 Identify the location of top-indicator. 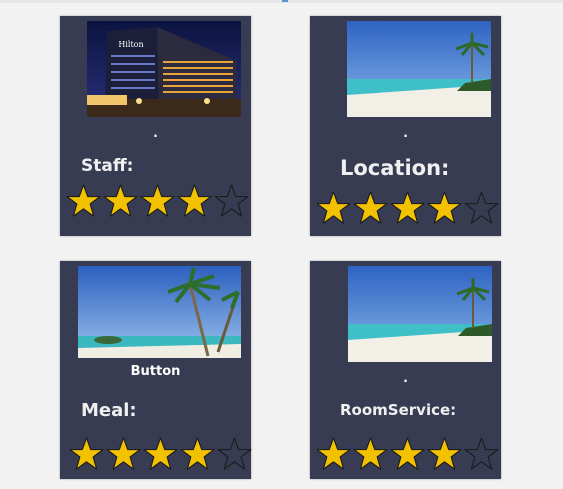
(285, 1).